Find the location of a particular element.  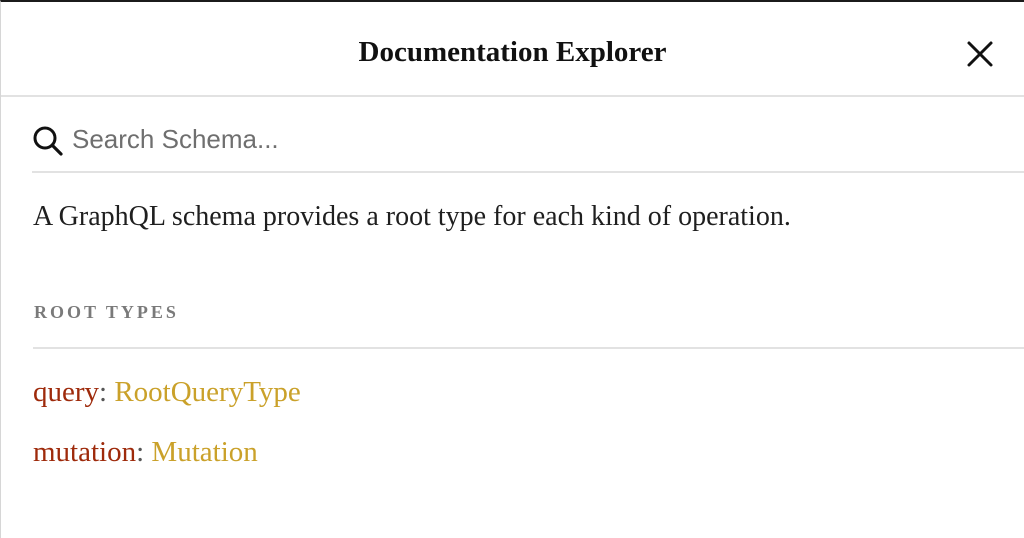

search-input is located at coordinates (372, 139).